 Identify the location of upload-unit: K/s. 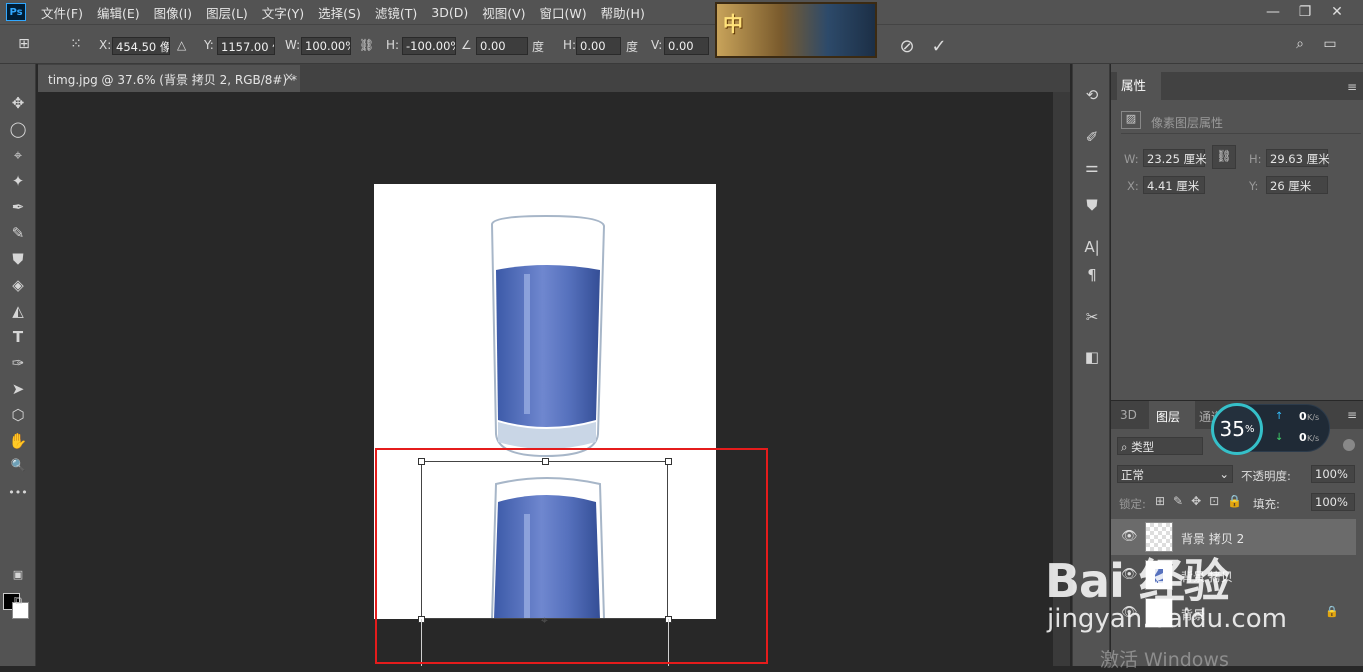
(1313, 417).